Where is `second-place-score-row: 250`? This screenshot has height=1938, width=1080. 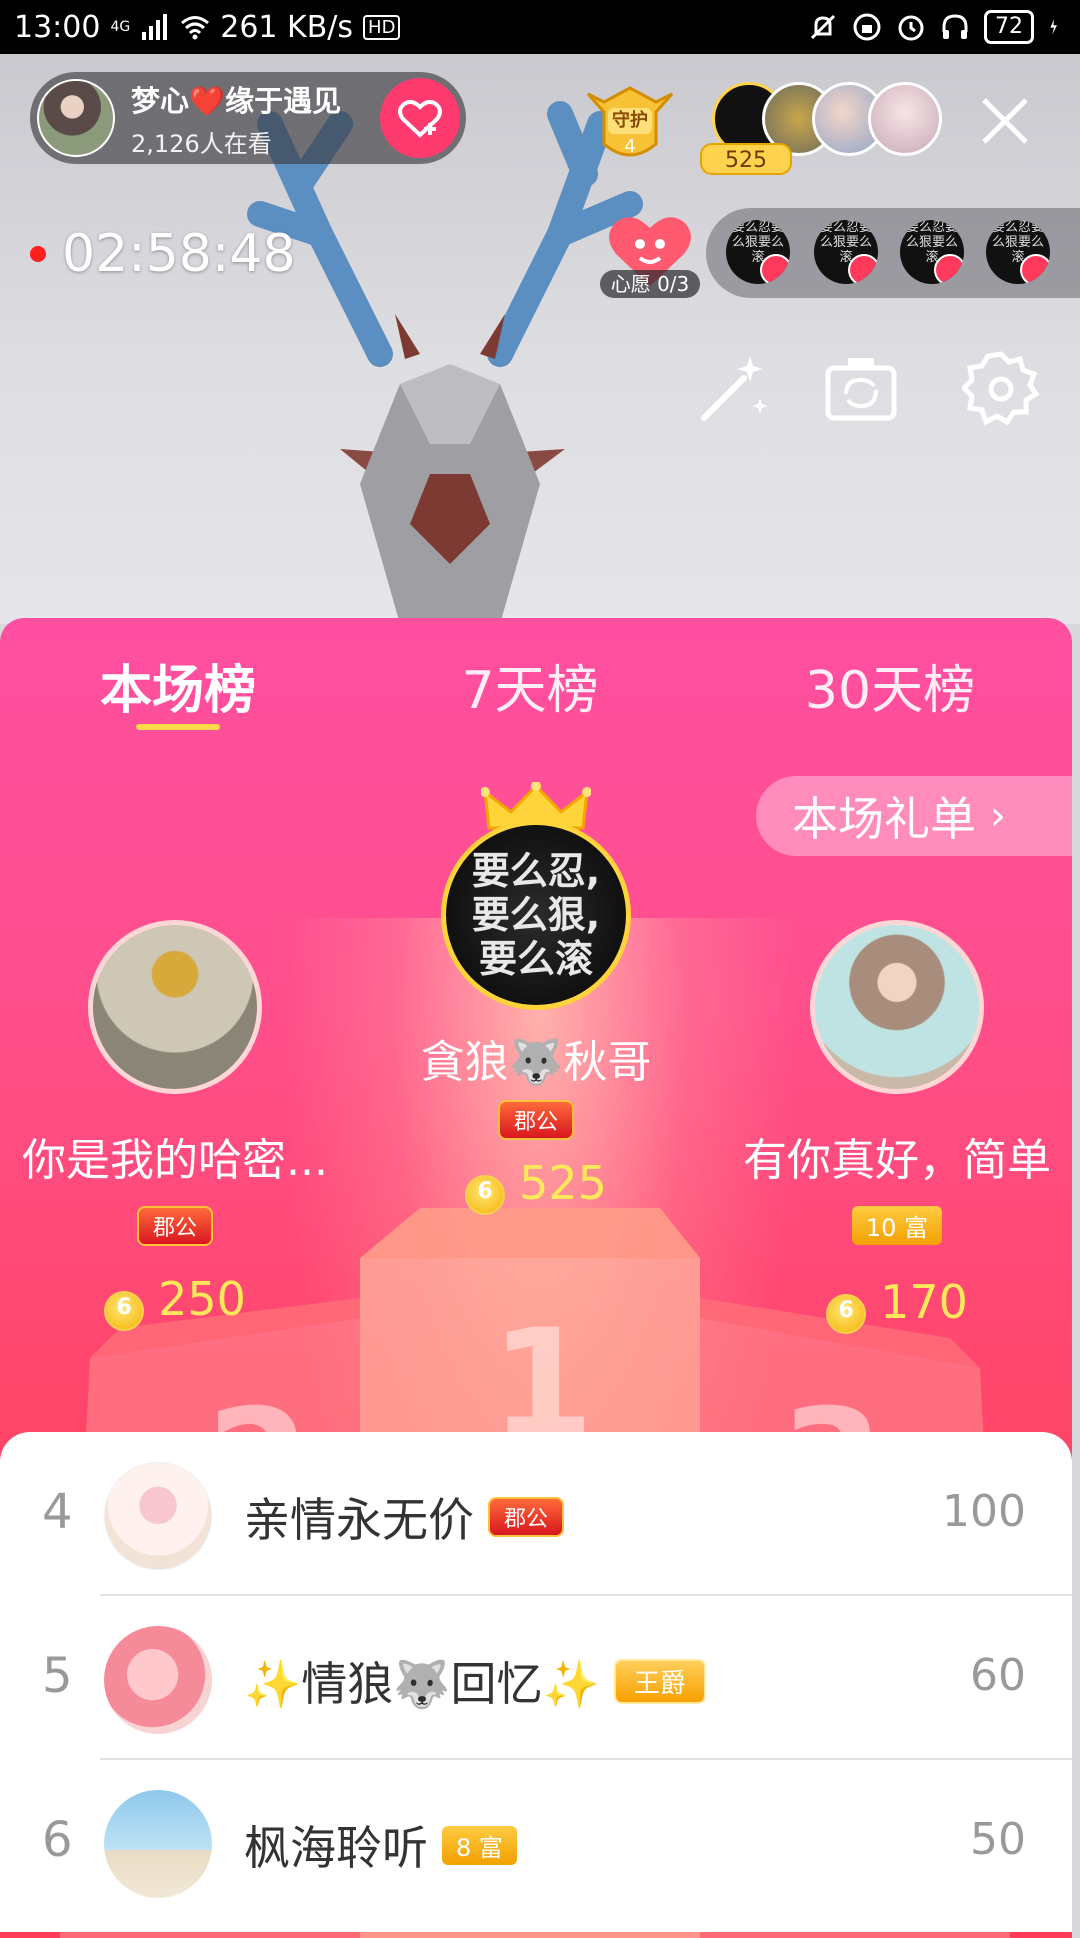 second-place-score-row: 250 is located at coordinates (175, 1301).